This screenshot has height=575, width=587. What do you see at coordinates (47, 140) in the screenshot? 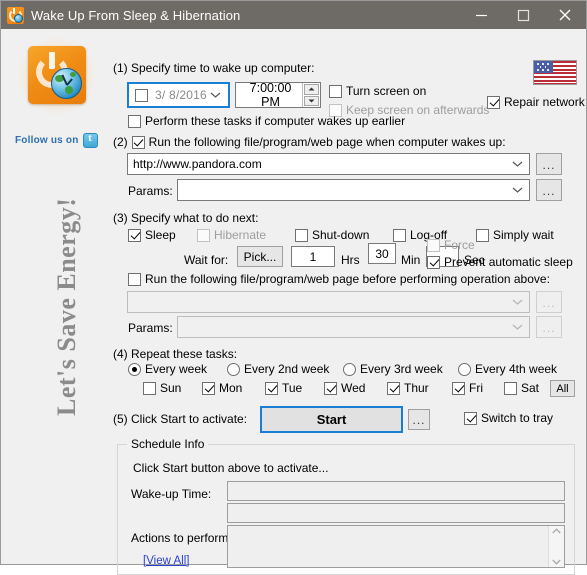
I see `follow-us-label: Follow us on` at bounding box center [47, 140].